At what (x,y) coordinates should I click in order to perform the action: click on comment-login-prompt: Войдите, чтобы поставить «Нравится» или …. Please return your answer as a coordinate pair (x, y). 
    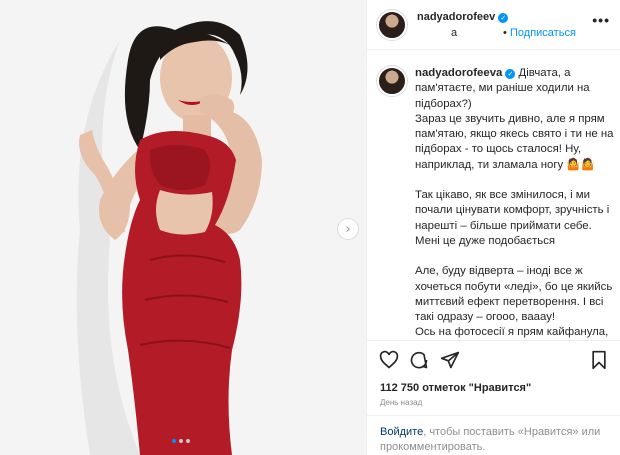
    Looking at the image, I should click on (493, 435).